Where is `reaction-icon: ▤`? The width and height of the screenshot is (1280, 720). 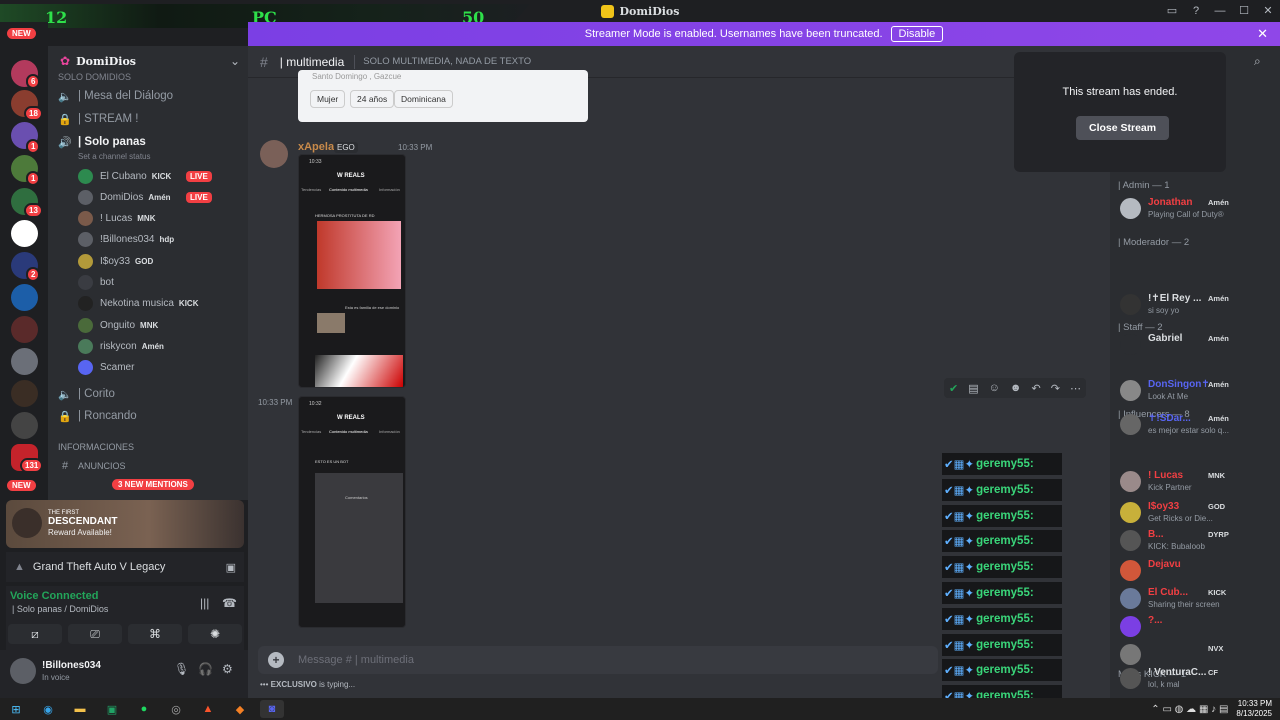
reaction-icon: ▤ is located at coordinates (973, 388).